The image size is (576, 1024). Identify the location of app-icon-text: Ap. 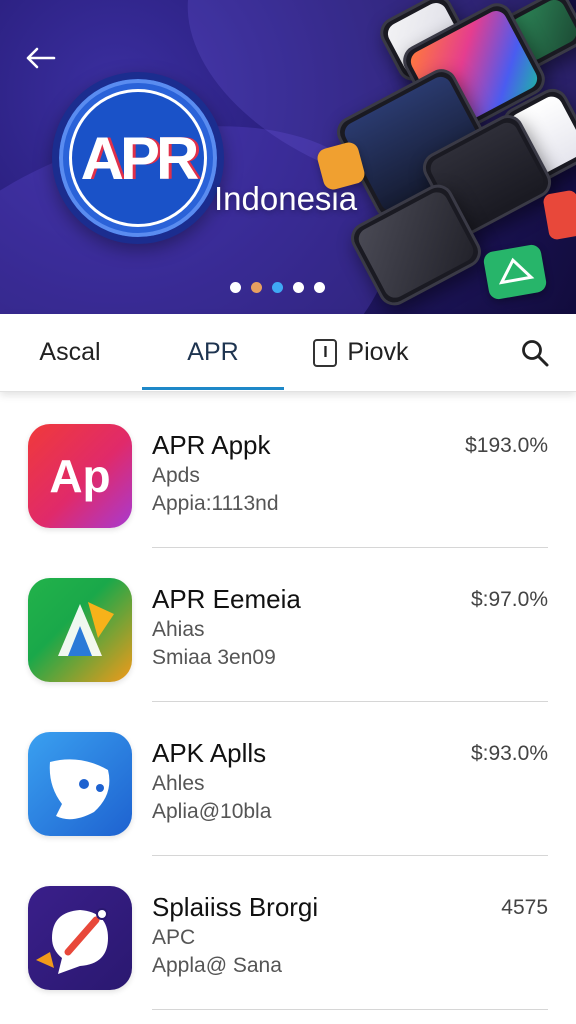
(79, 476).